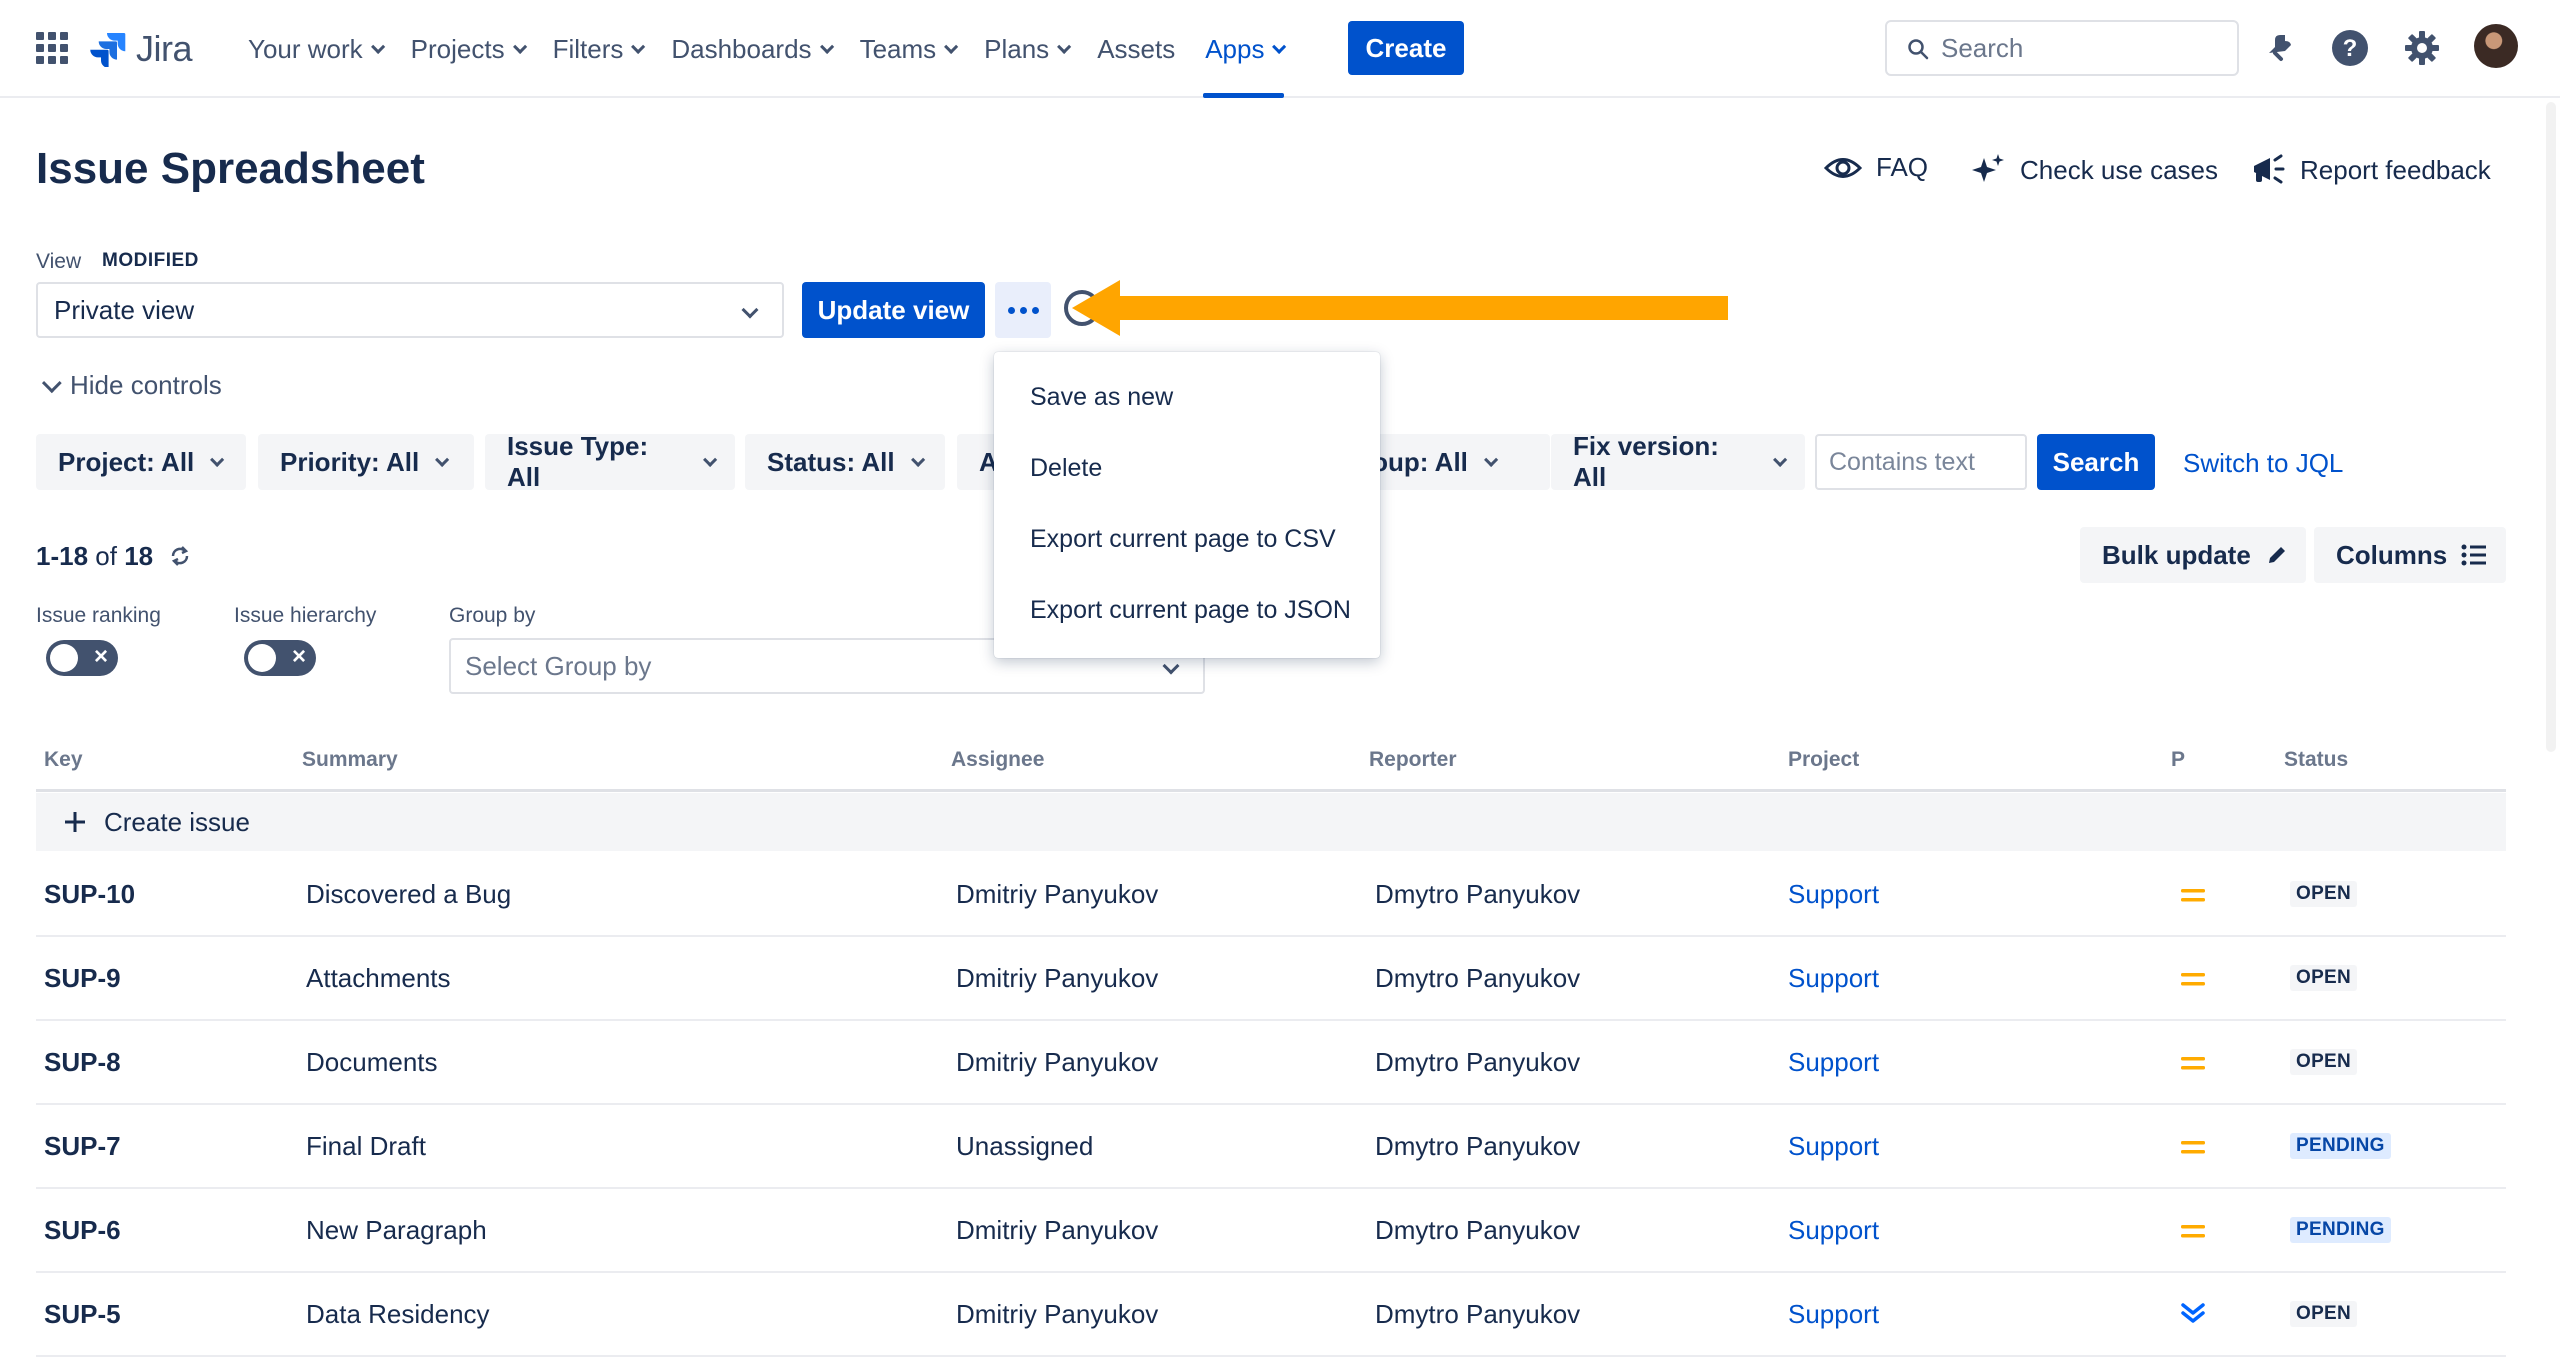 This screenshot has width=2560, height=1357. What do you see at coordinates (82, 1230) in the screenshot?
I see `issue-key: SUP-6` at bounding box center [82, 1230].